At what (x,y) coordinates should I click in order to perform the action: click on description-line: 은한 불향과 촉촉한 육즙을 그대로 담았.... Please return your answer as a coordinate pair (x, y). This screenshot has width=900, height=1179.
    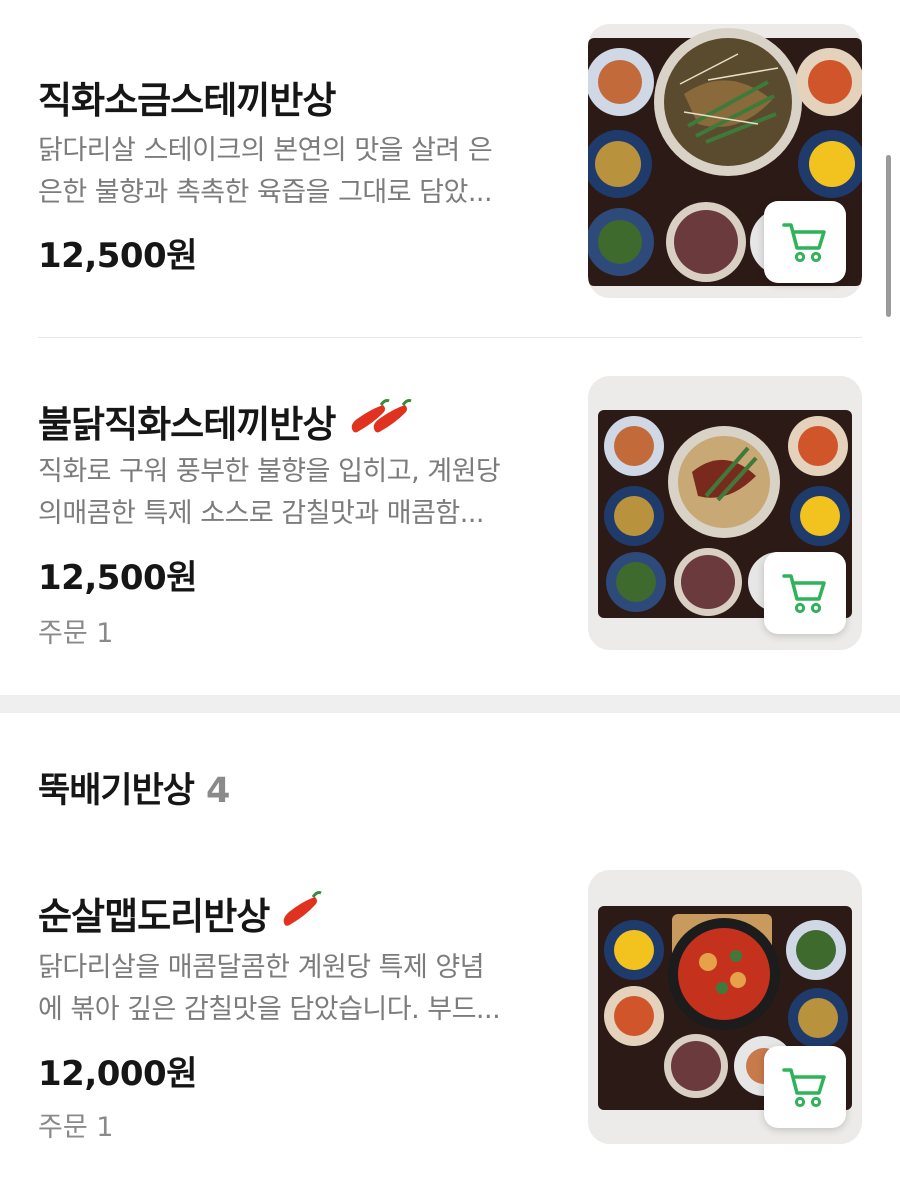
    Looking at the image, I should click on (265, 192).